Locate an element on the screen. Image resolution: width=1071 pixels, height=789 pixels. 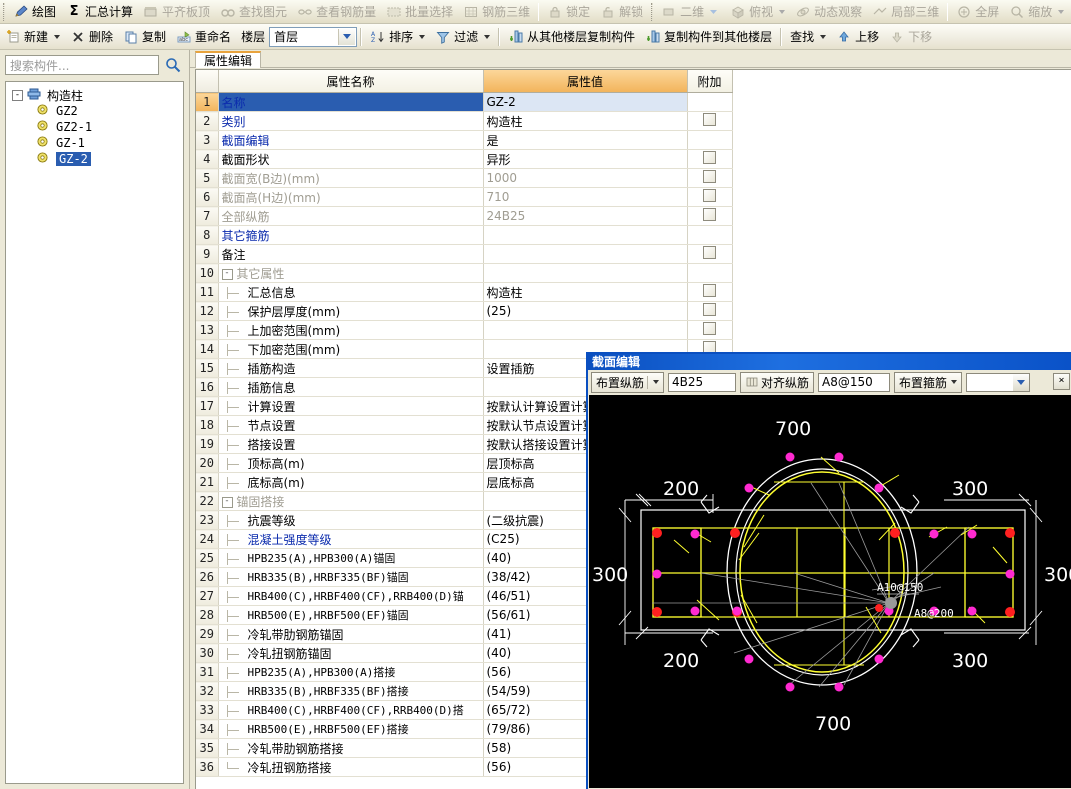
row-index-cell: 14 is located at coordinates (207, 349).